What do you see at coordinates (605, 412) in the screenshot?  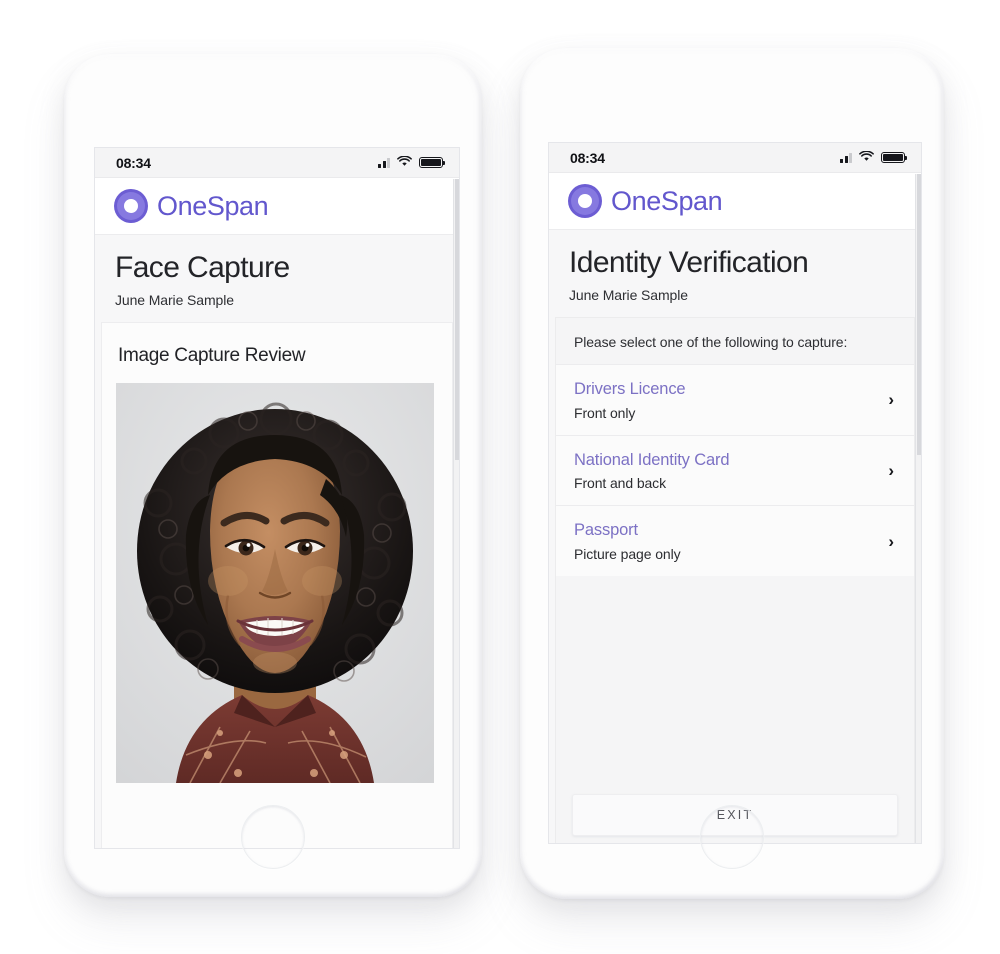 I see `option-subtitle: Front only` at bounding box center [605, 412].